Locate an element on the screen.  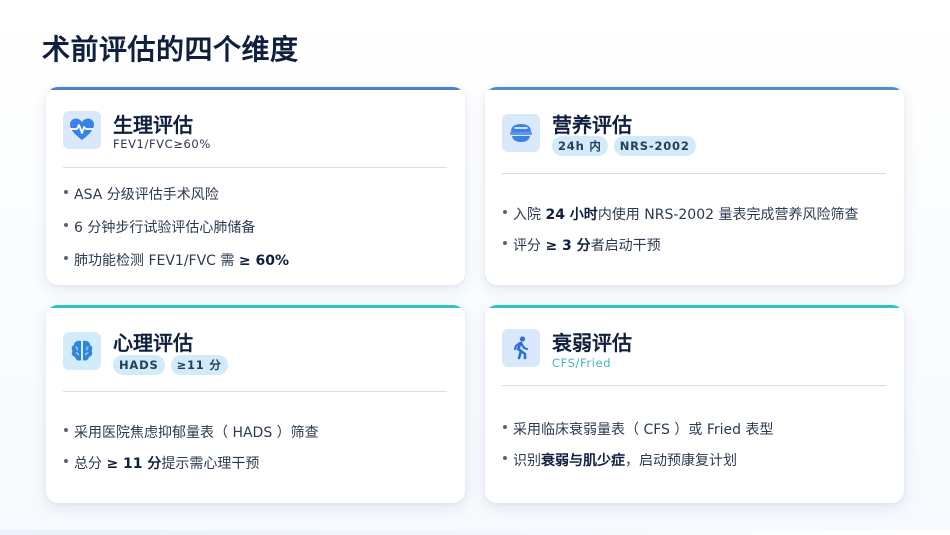
bullet-list: 采用医院焦虑抑郁量表（ HADS ）筛查 总分 ≥ 11 分提示需心理干预 is located at coordinates (191, 455).